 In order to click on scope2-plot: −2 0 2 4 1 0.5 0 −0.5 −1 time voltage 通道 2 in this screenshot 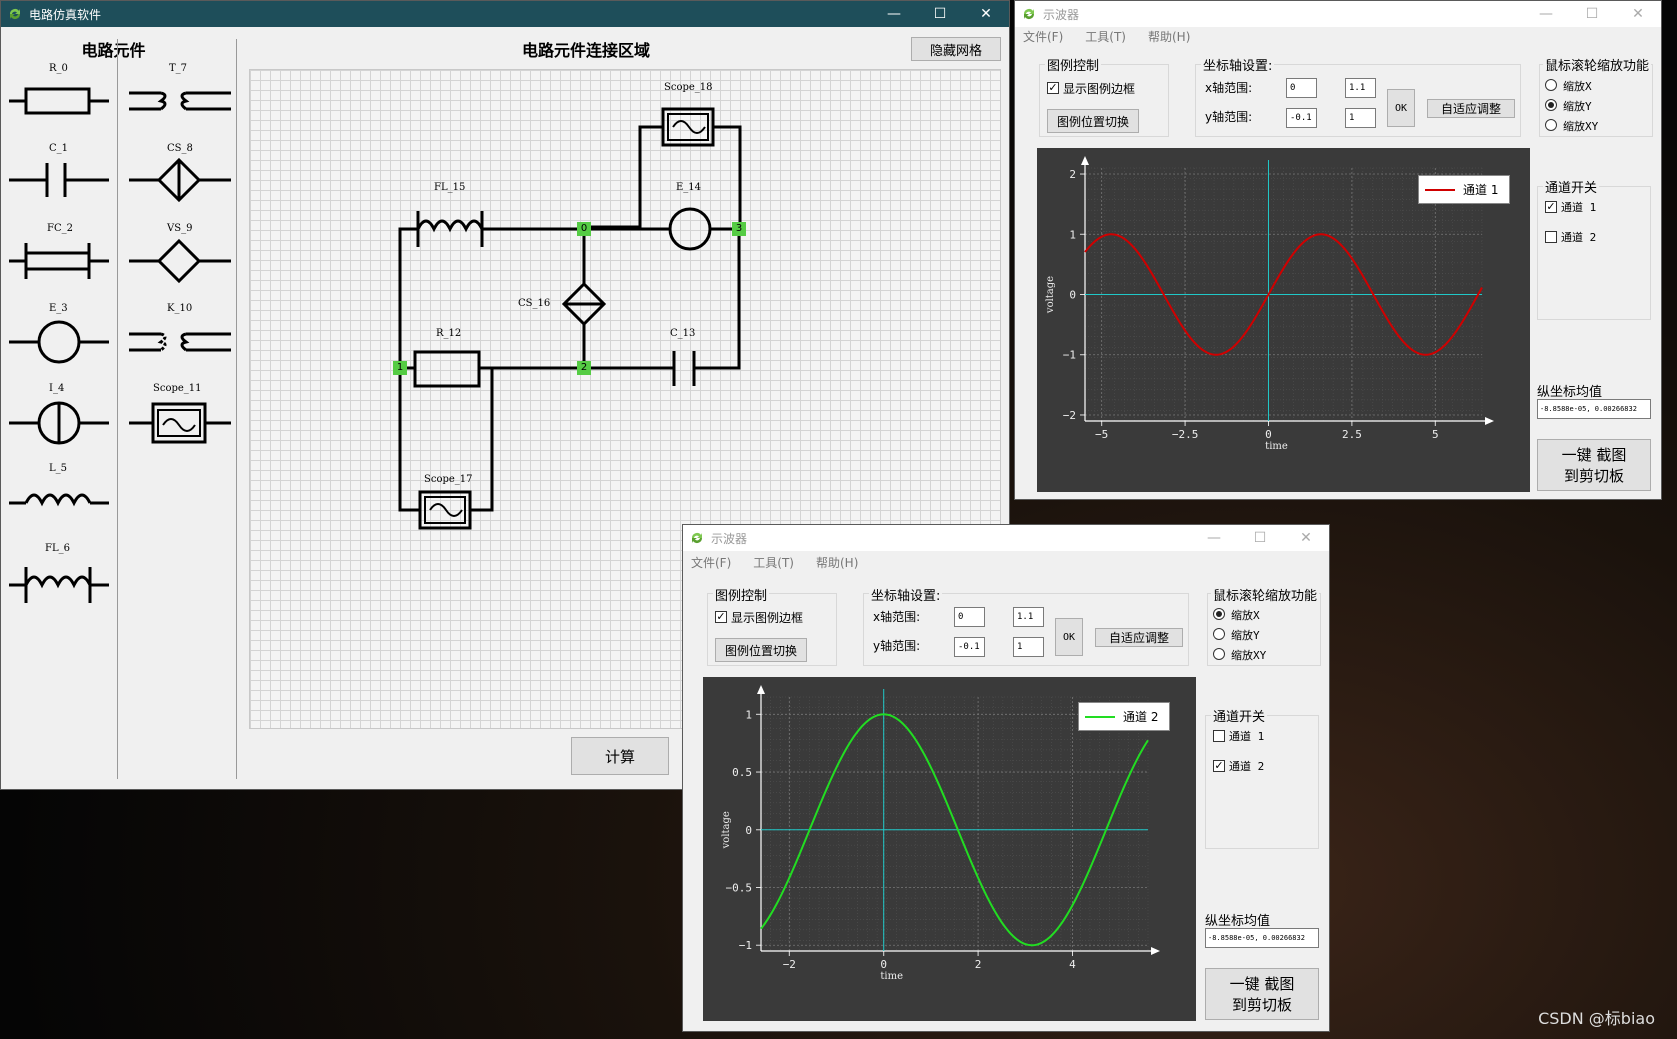, I will do `click(949, 849)`.